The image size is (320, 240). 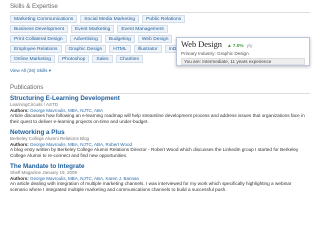 I want to click on skill-pill: Budgeting, so click(x=119, y=39).